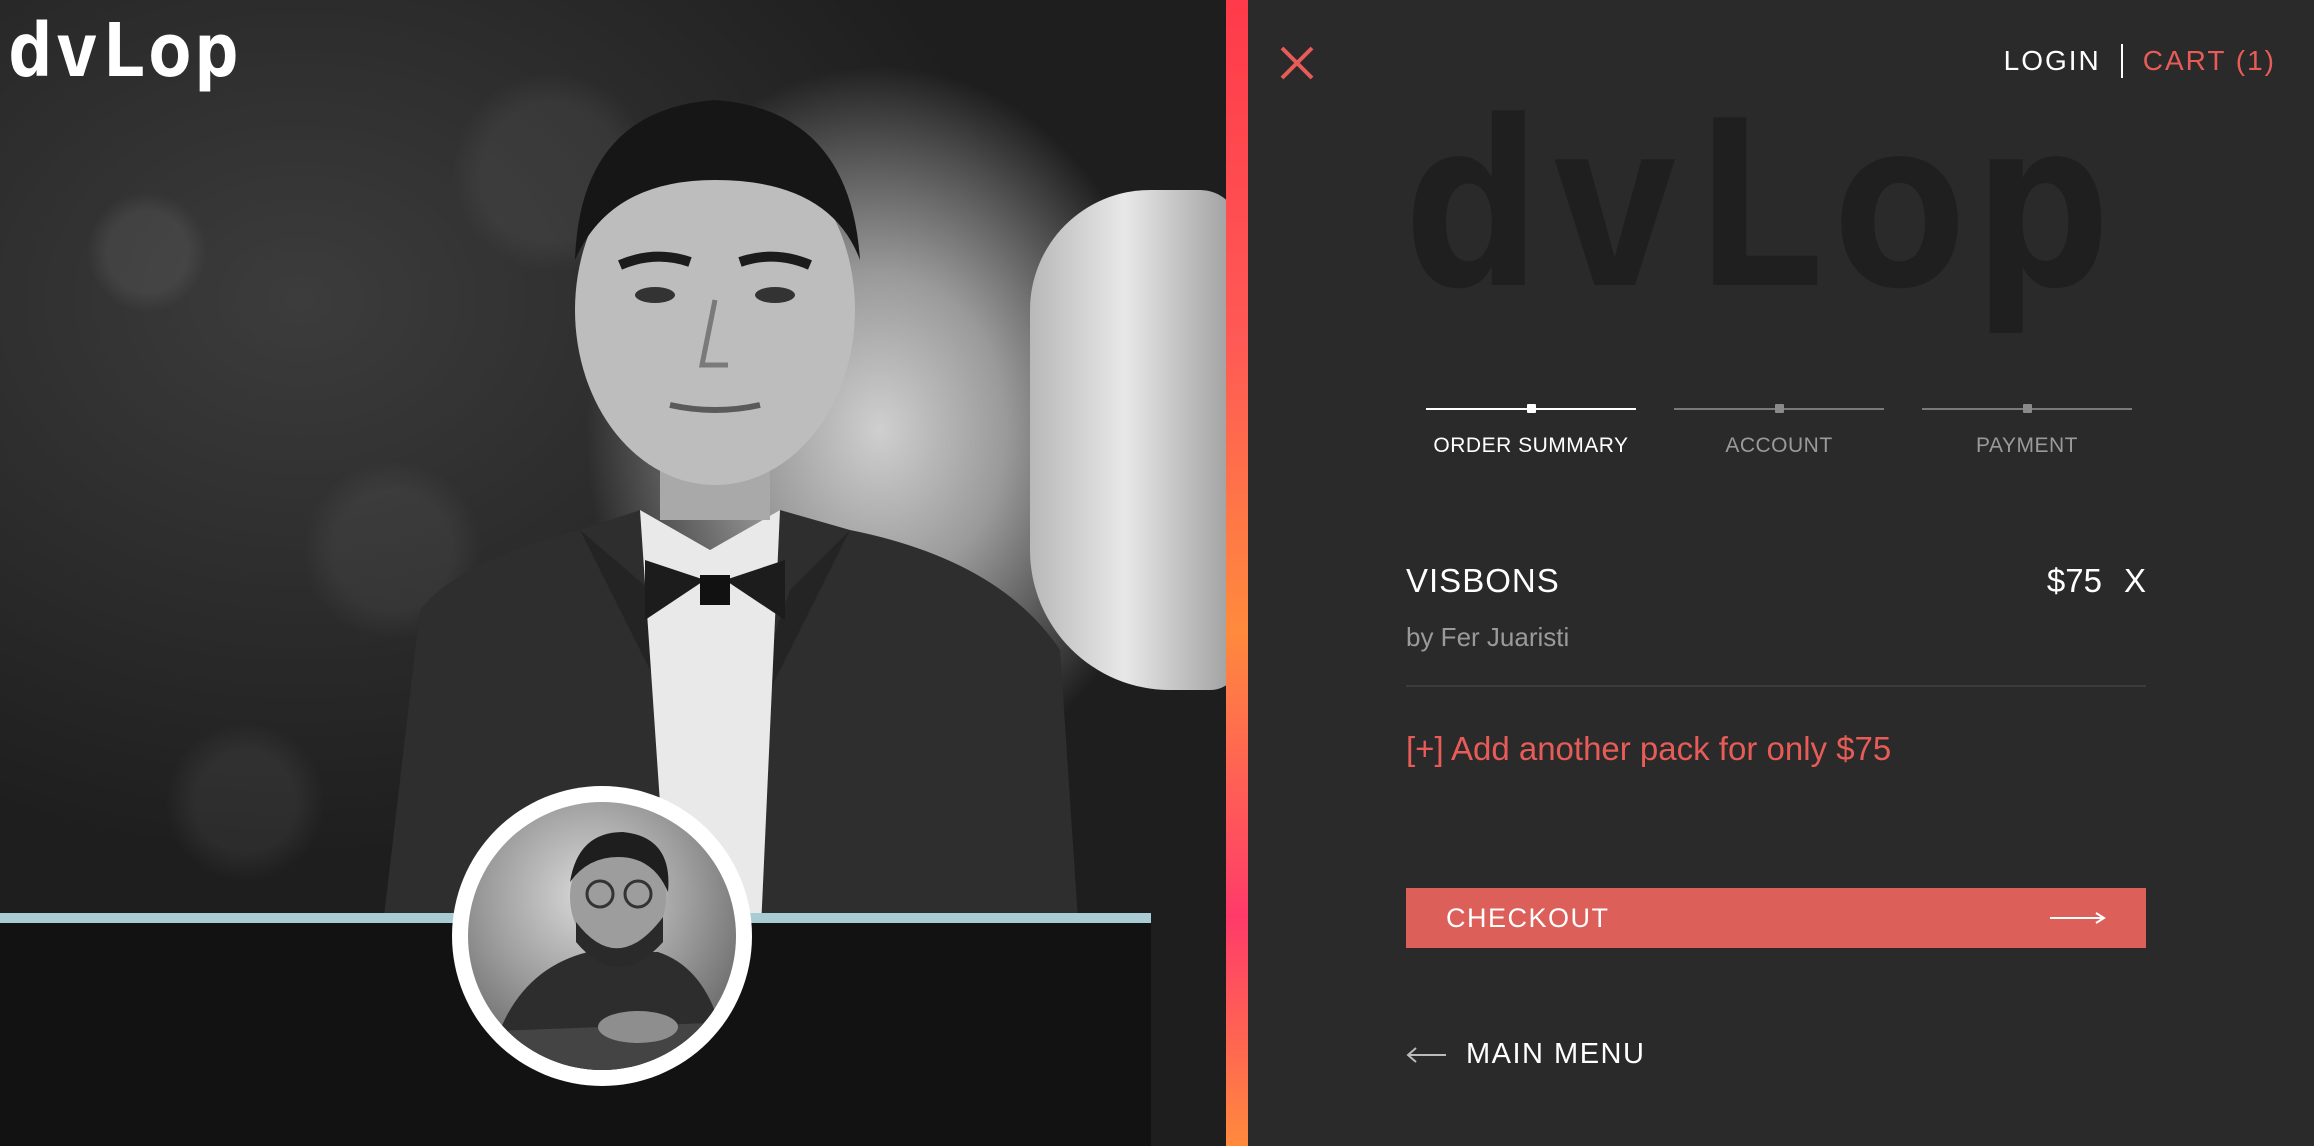 The height and width of the screenshot is (1146, 2314). Describe the element at coordinates (1528, 917) in the screenshot. I see `checkout-label: CHECKOUT` at that location.